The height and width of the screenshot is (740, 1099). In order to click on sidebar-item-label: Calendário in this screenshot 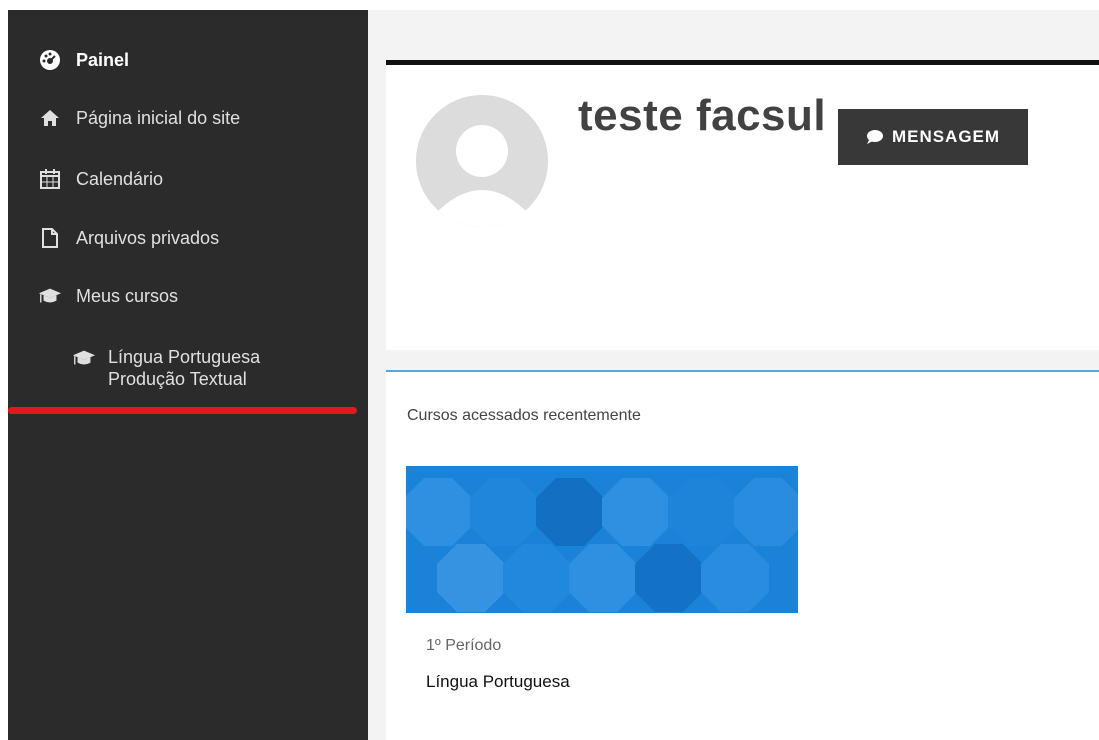, I will do `click(120, 178)`.